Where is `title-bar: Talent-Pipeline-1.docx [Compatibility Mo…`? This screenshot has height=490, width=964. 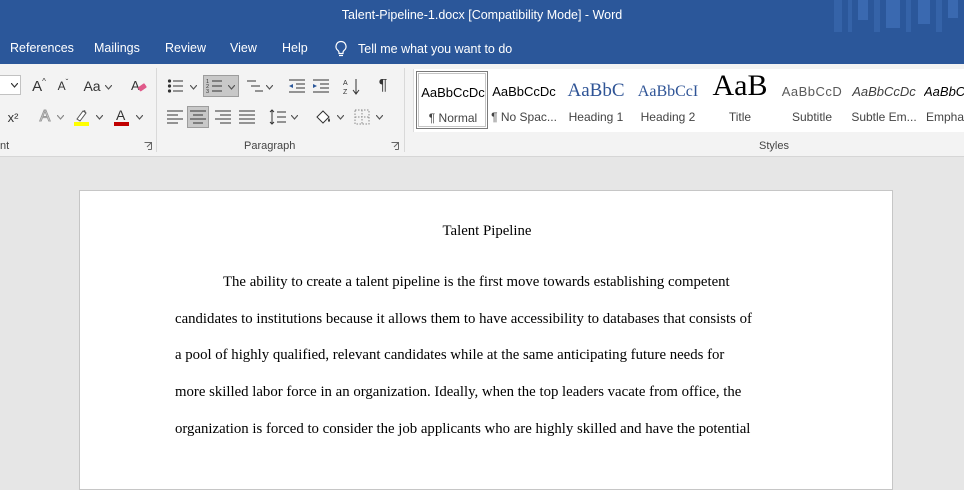
title-bar: Talent-Pipeline-1.docx [Compatibility Mo… is located at coordinates (482, 16).